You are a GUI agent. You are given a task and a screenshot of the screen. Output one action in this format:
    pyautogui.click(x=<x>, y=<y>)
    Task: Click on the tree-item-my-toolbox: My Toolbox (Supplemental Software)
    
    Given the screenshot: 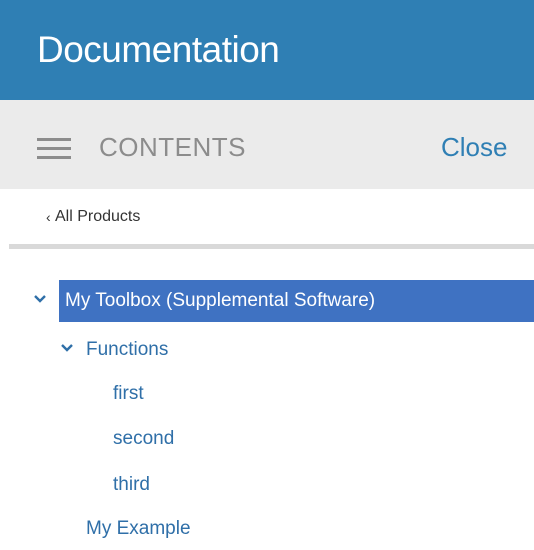 What is the action you would take?
    pyautogui.click(x=296, y=301)
    